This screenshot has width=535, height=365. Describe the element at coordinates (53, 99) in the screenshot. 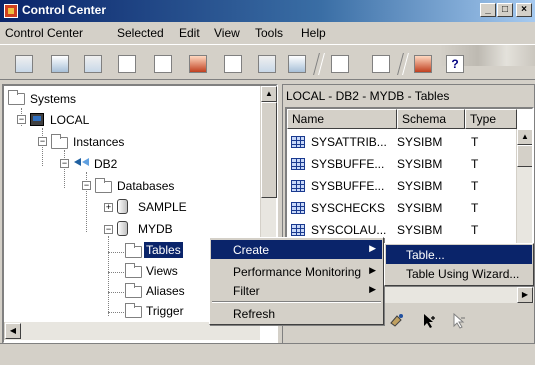

I see `tree-node-systems: Systems` at that location.